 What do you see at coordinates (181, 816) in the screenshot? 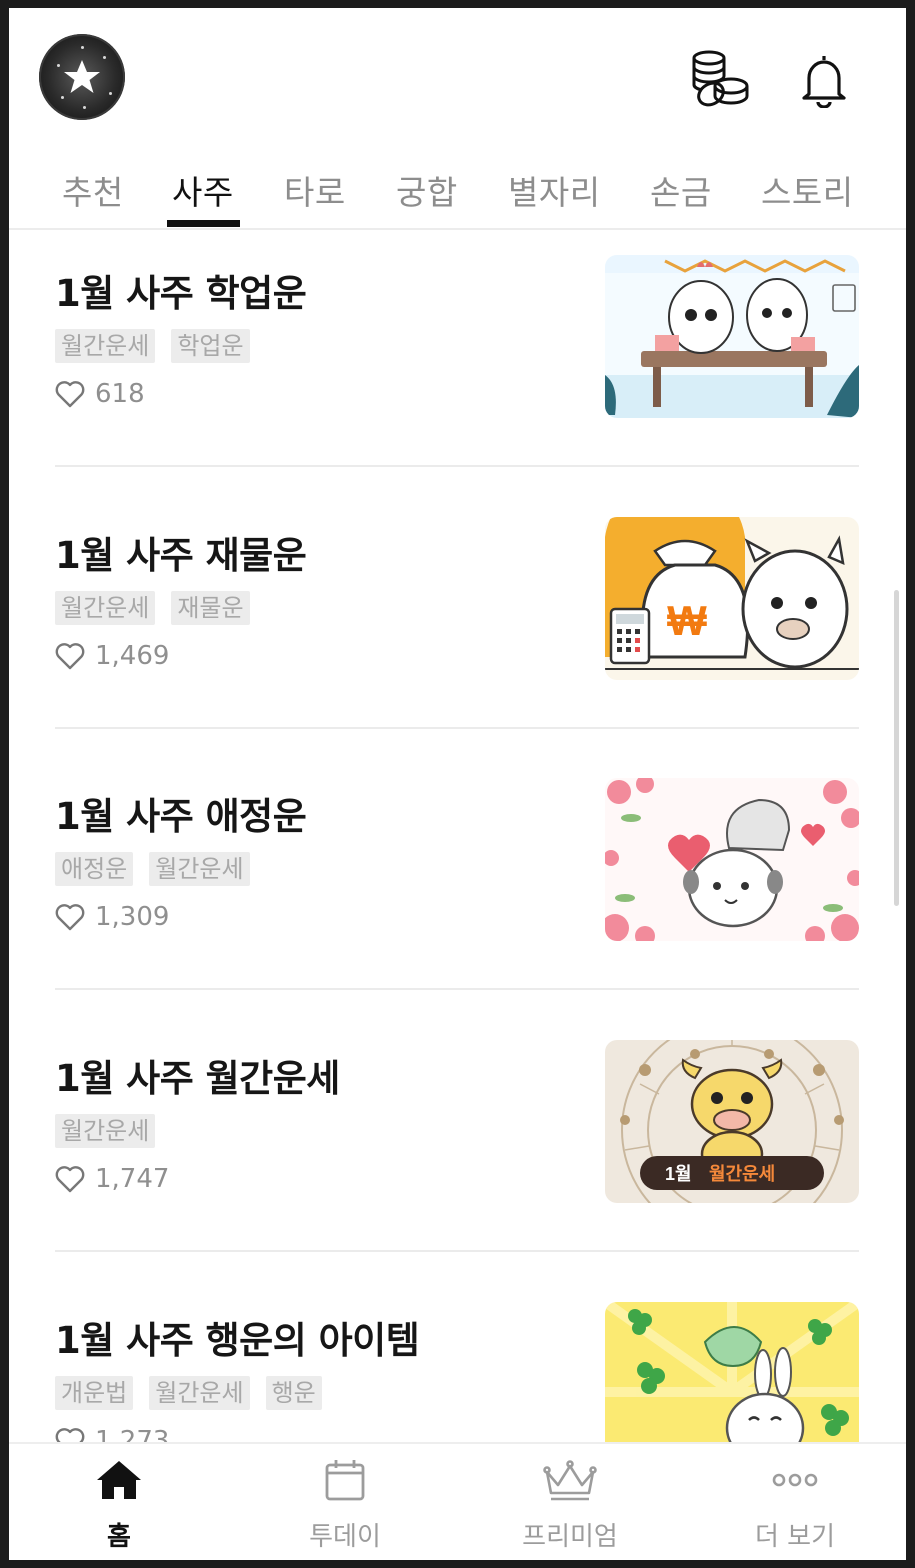
I see `item-title: 1월 사주 애정운` at bounding box center [181, 816].